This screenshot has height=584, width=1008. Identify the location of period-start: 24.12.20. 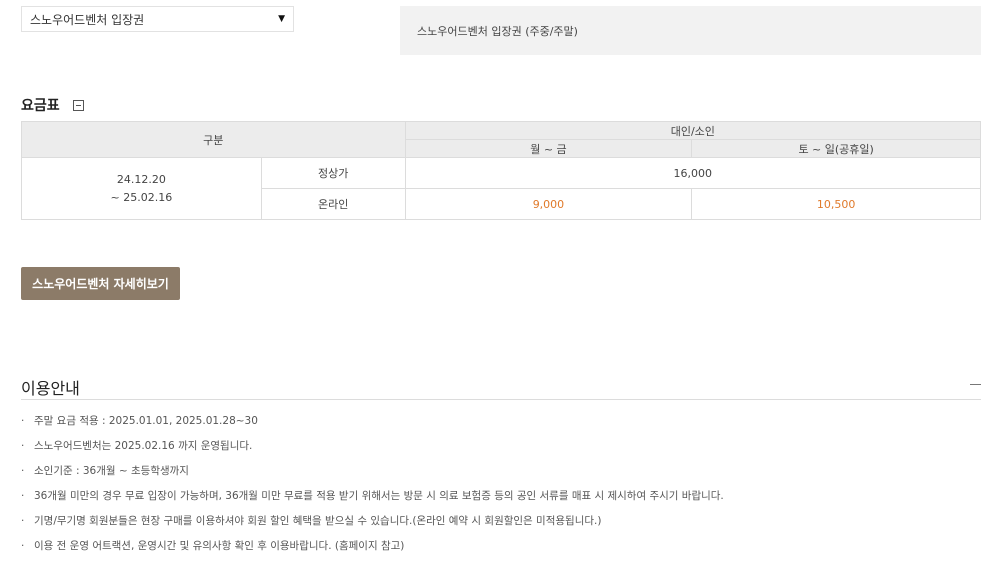
(141, 179).